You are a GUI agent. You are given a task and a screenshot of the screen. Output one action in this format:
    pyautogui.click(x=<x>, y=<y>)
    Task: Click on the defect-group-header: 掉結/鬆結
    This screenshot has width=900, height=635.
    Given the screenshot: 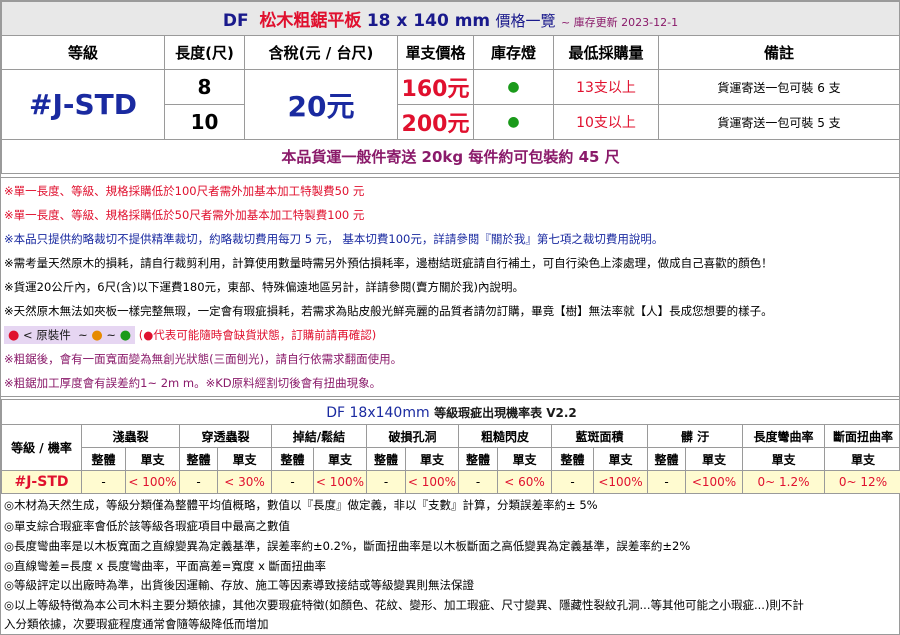 What is the action you would take?
    pyautogui.click(x=319, y=436)
    